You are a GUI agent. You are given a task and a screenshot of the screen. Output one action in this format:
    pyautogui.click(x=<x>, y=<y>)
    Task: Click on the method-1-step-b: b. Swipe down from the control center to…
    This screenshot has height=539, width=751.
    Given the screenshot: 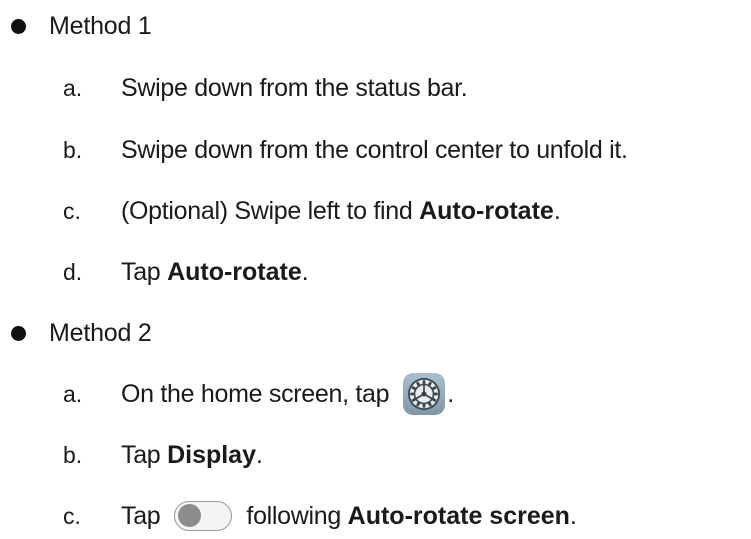 What is the action you would take?
    pyautogui.click(x=375, y=150)
    